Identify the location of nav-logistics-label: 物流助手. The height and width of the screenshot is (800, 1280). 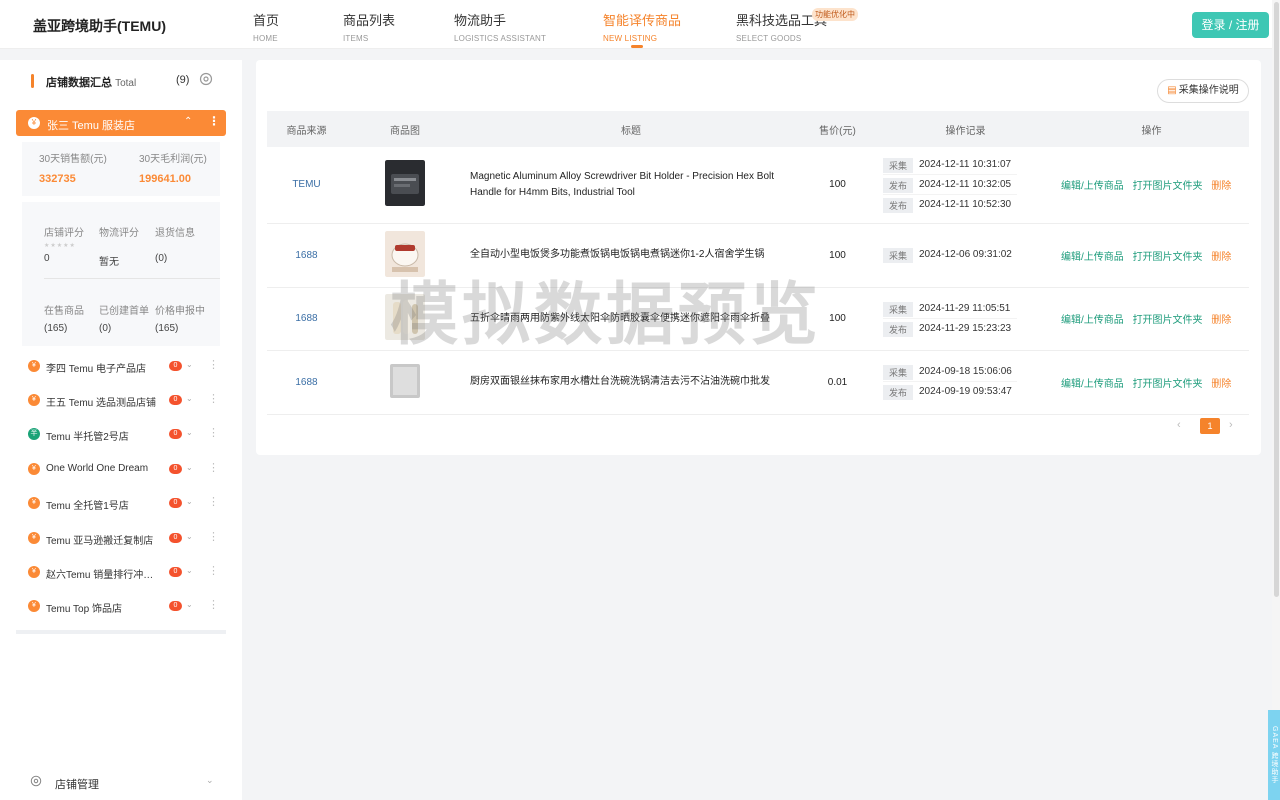
(500, 19).